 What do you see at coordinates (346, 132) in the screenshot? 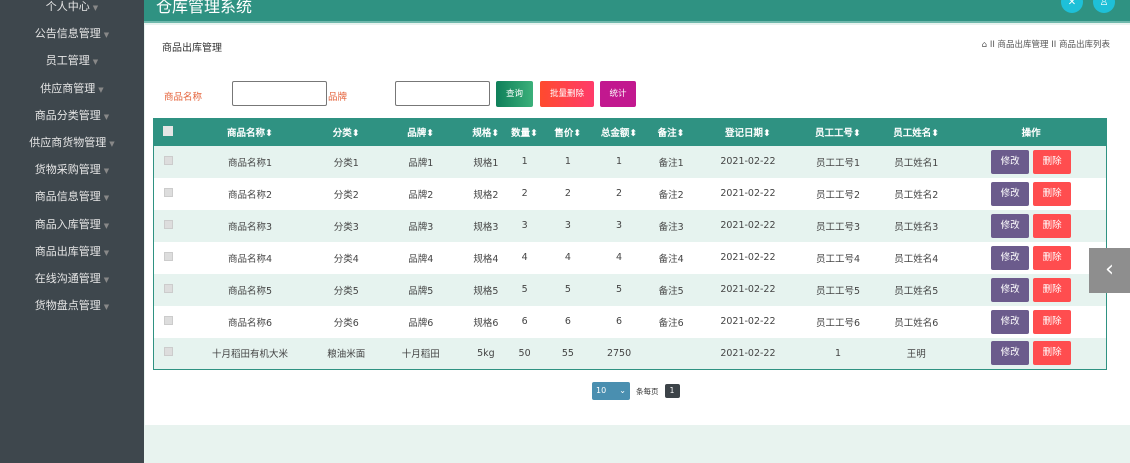
I see `column-header: 分类⬍` at bounding box center [346, 132].